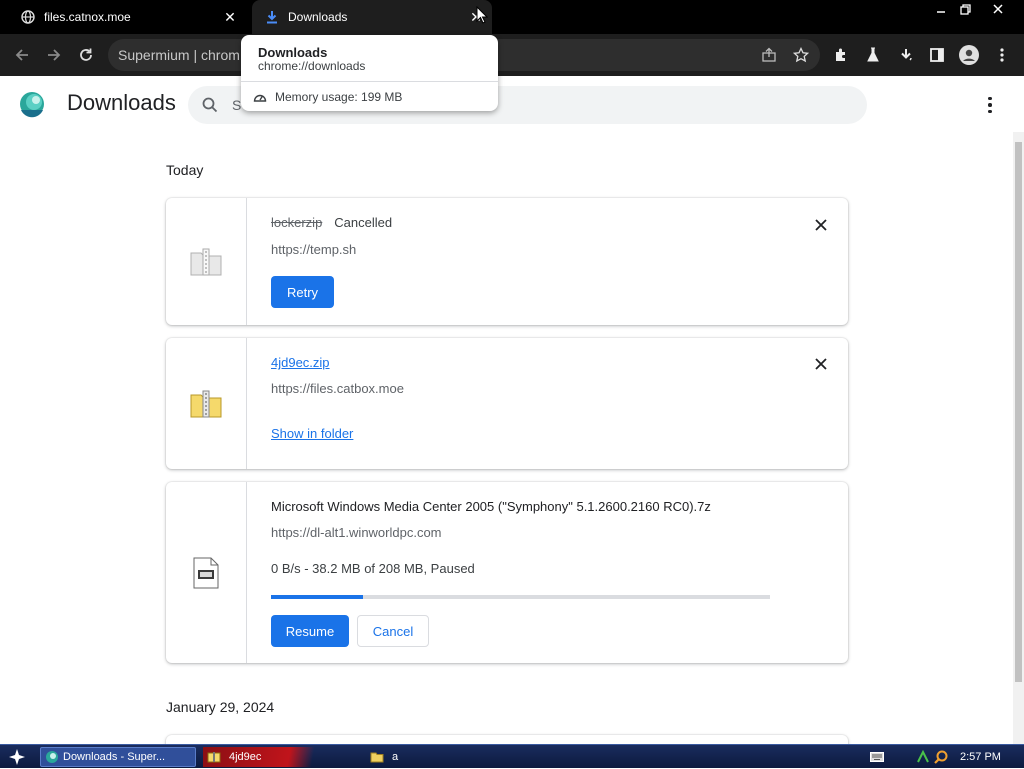 The width and height of the screenshot is (1024, 769). What do you see at coordinates (482, 15) in the screenshot?
I see `mouse-cursor-icon` at bounding box center [482, 15].